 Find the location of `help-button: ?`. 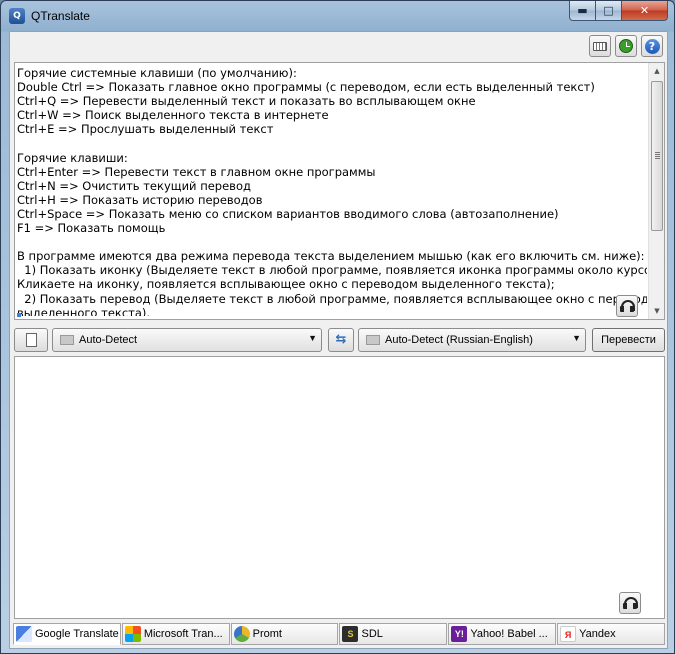

help-button: ? is located at coordinates (652, 46).